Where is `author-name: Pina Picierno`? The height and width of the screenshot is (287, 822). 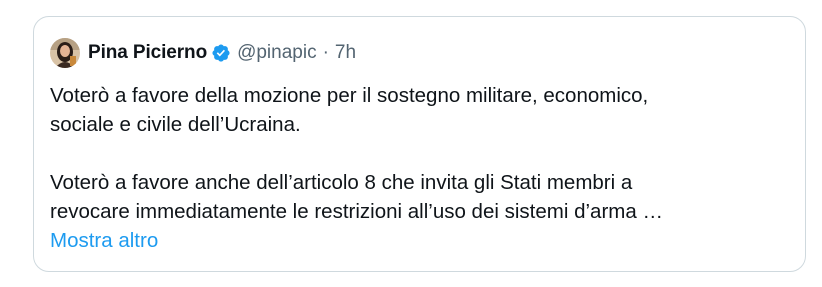 author-name: Pina Picierno is located at coordinates (147, 53).